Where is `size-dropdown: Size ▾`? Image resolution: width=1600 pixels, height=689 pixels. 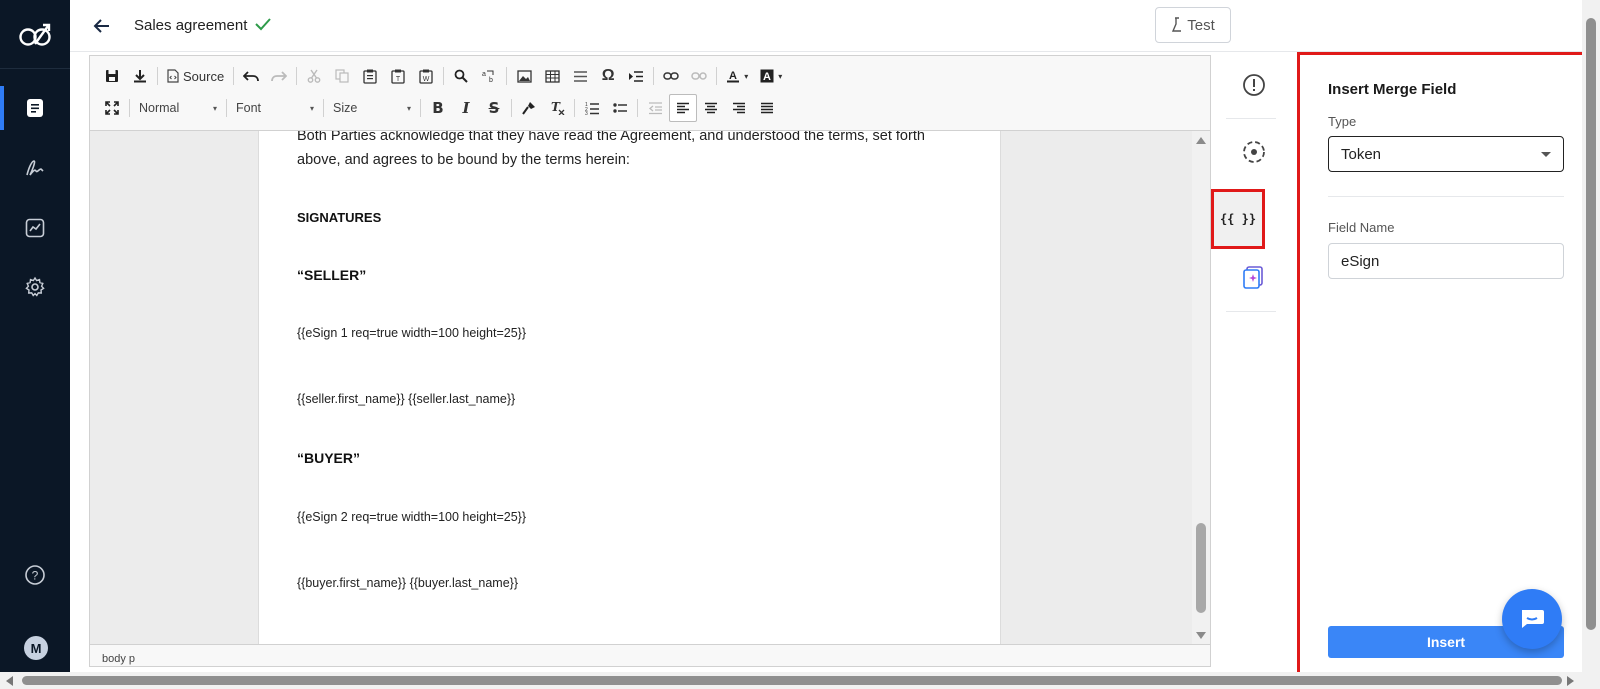
size-dropdown: Size ▾ is located at coordinates (372, 108).